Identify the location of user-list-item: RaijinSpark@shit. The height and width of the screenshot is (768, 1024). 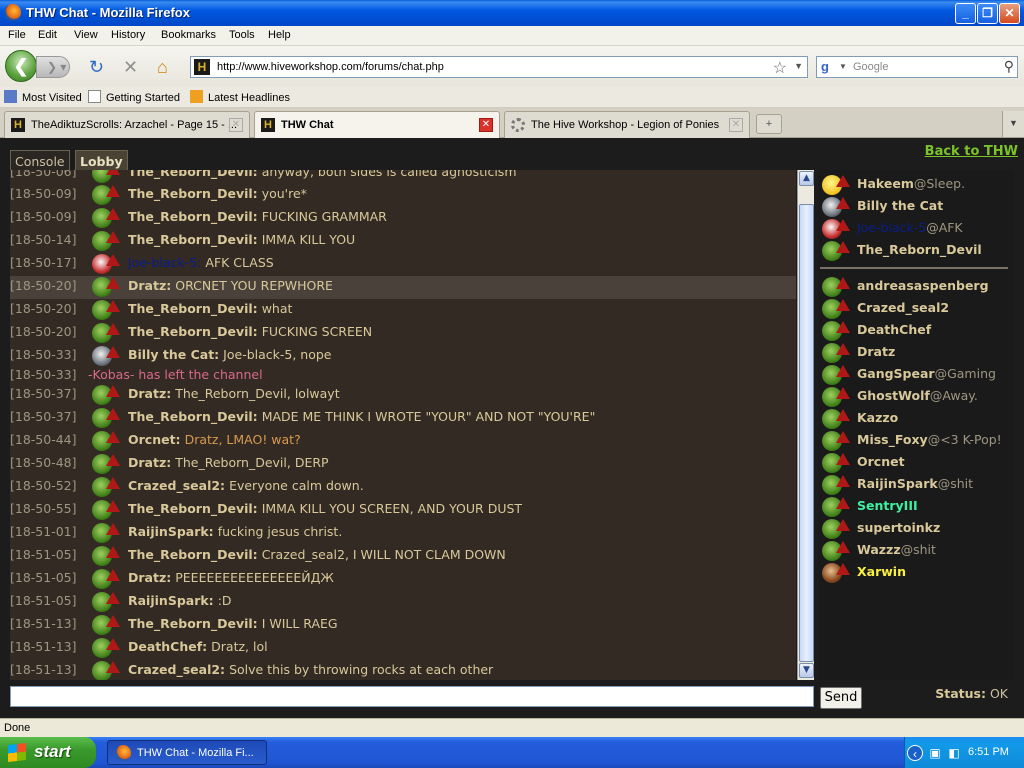
(916, 485).